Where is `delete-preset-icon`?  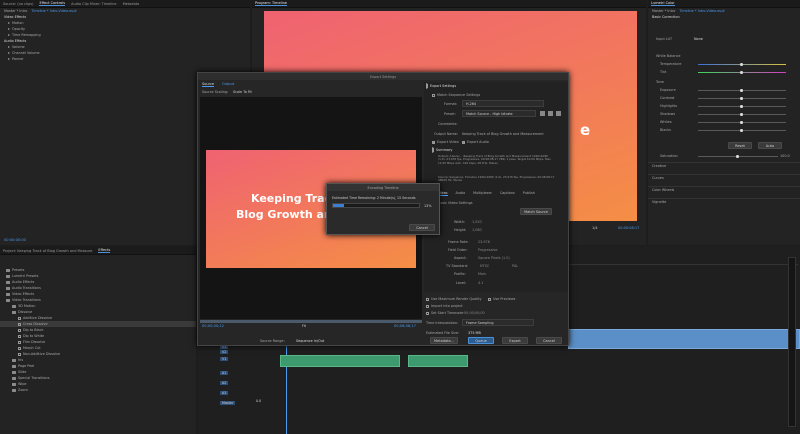
delete-preset-icon is located at coordinates (558, 113).